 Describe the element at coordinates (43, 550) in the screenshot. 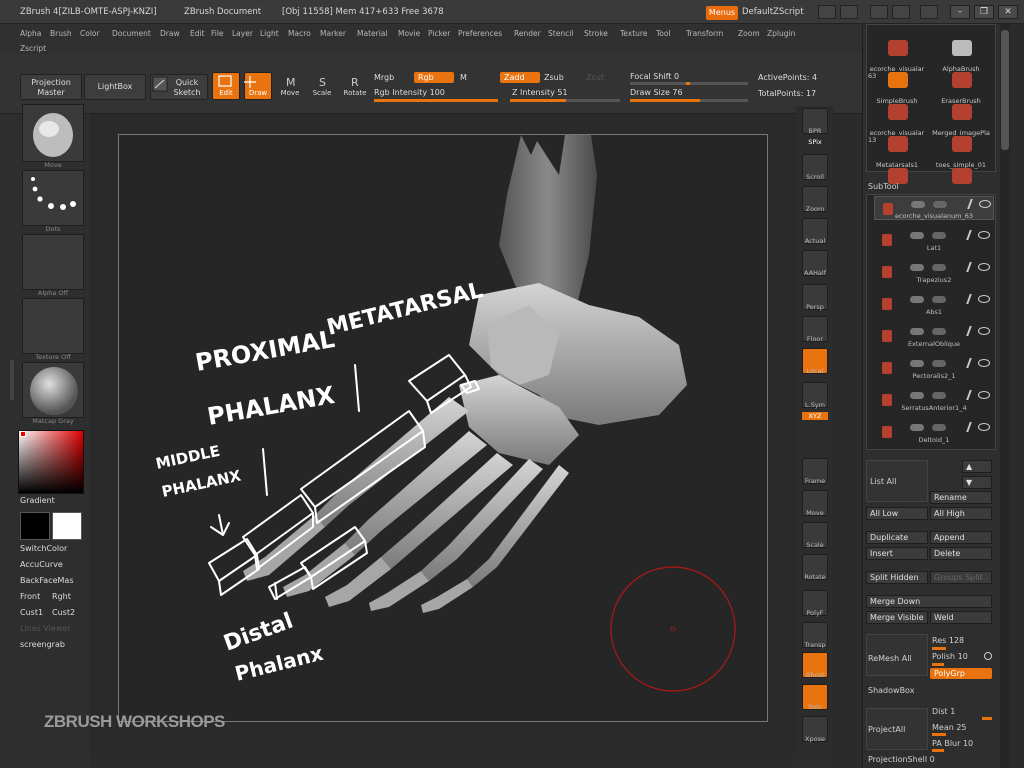

I see `switchcolor-button: SwitchColor` at that location.